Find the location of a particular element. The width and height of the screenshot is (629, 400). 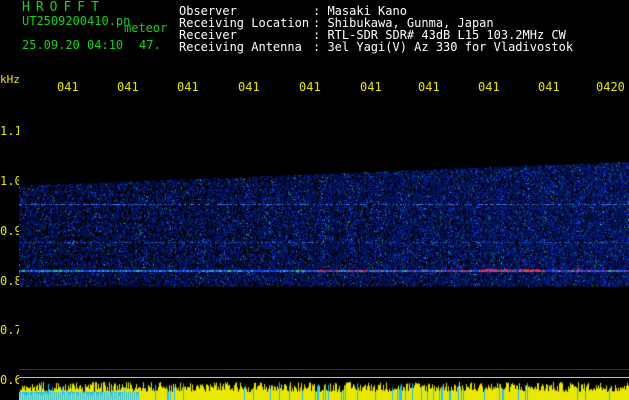

file-name: UT2509200410.pn is located at coordinates (76, 21).